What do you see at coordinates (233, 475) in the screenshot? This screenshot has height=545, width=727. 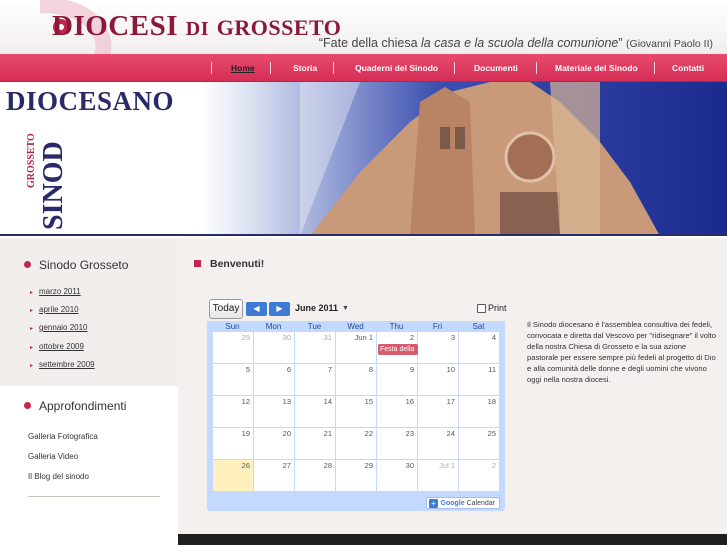 I see `calendar-day-cell: 26` at bounding box center [233, 475].